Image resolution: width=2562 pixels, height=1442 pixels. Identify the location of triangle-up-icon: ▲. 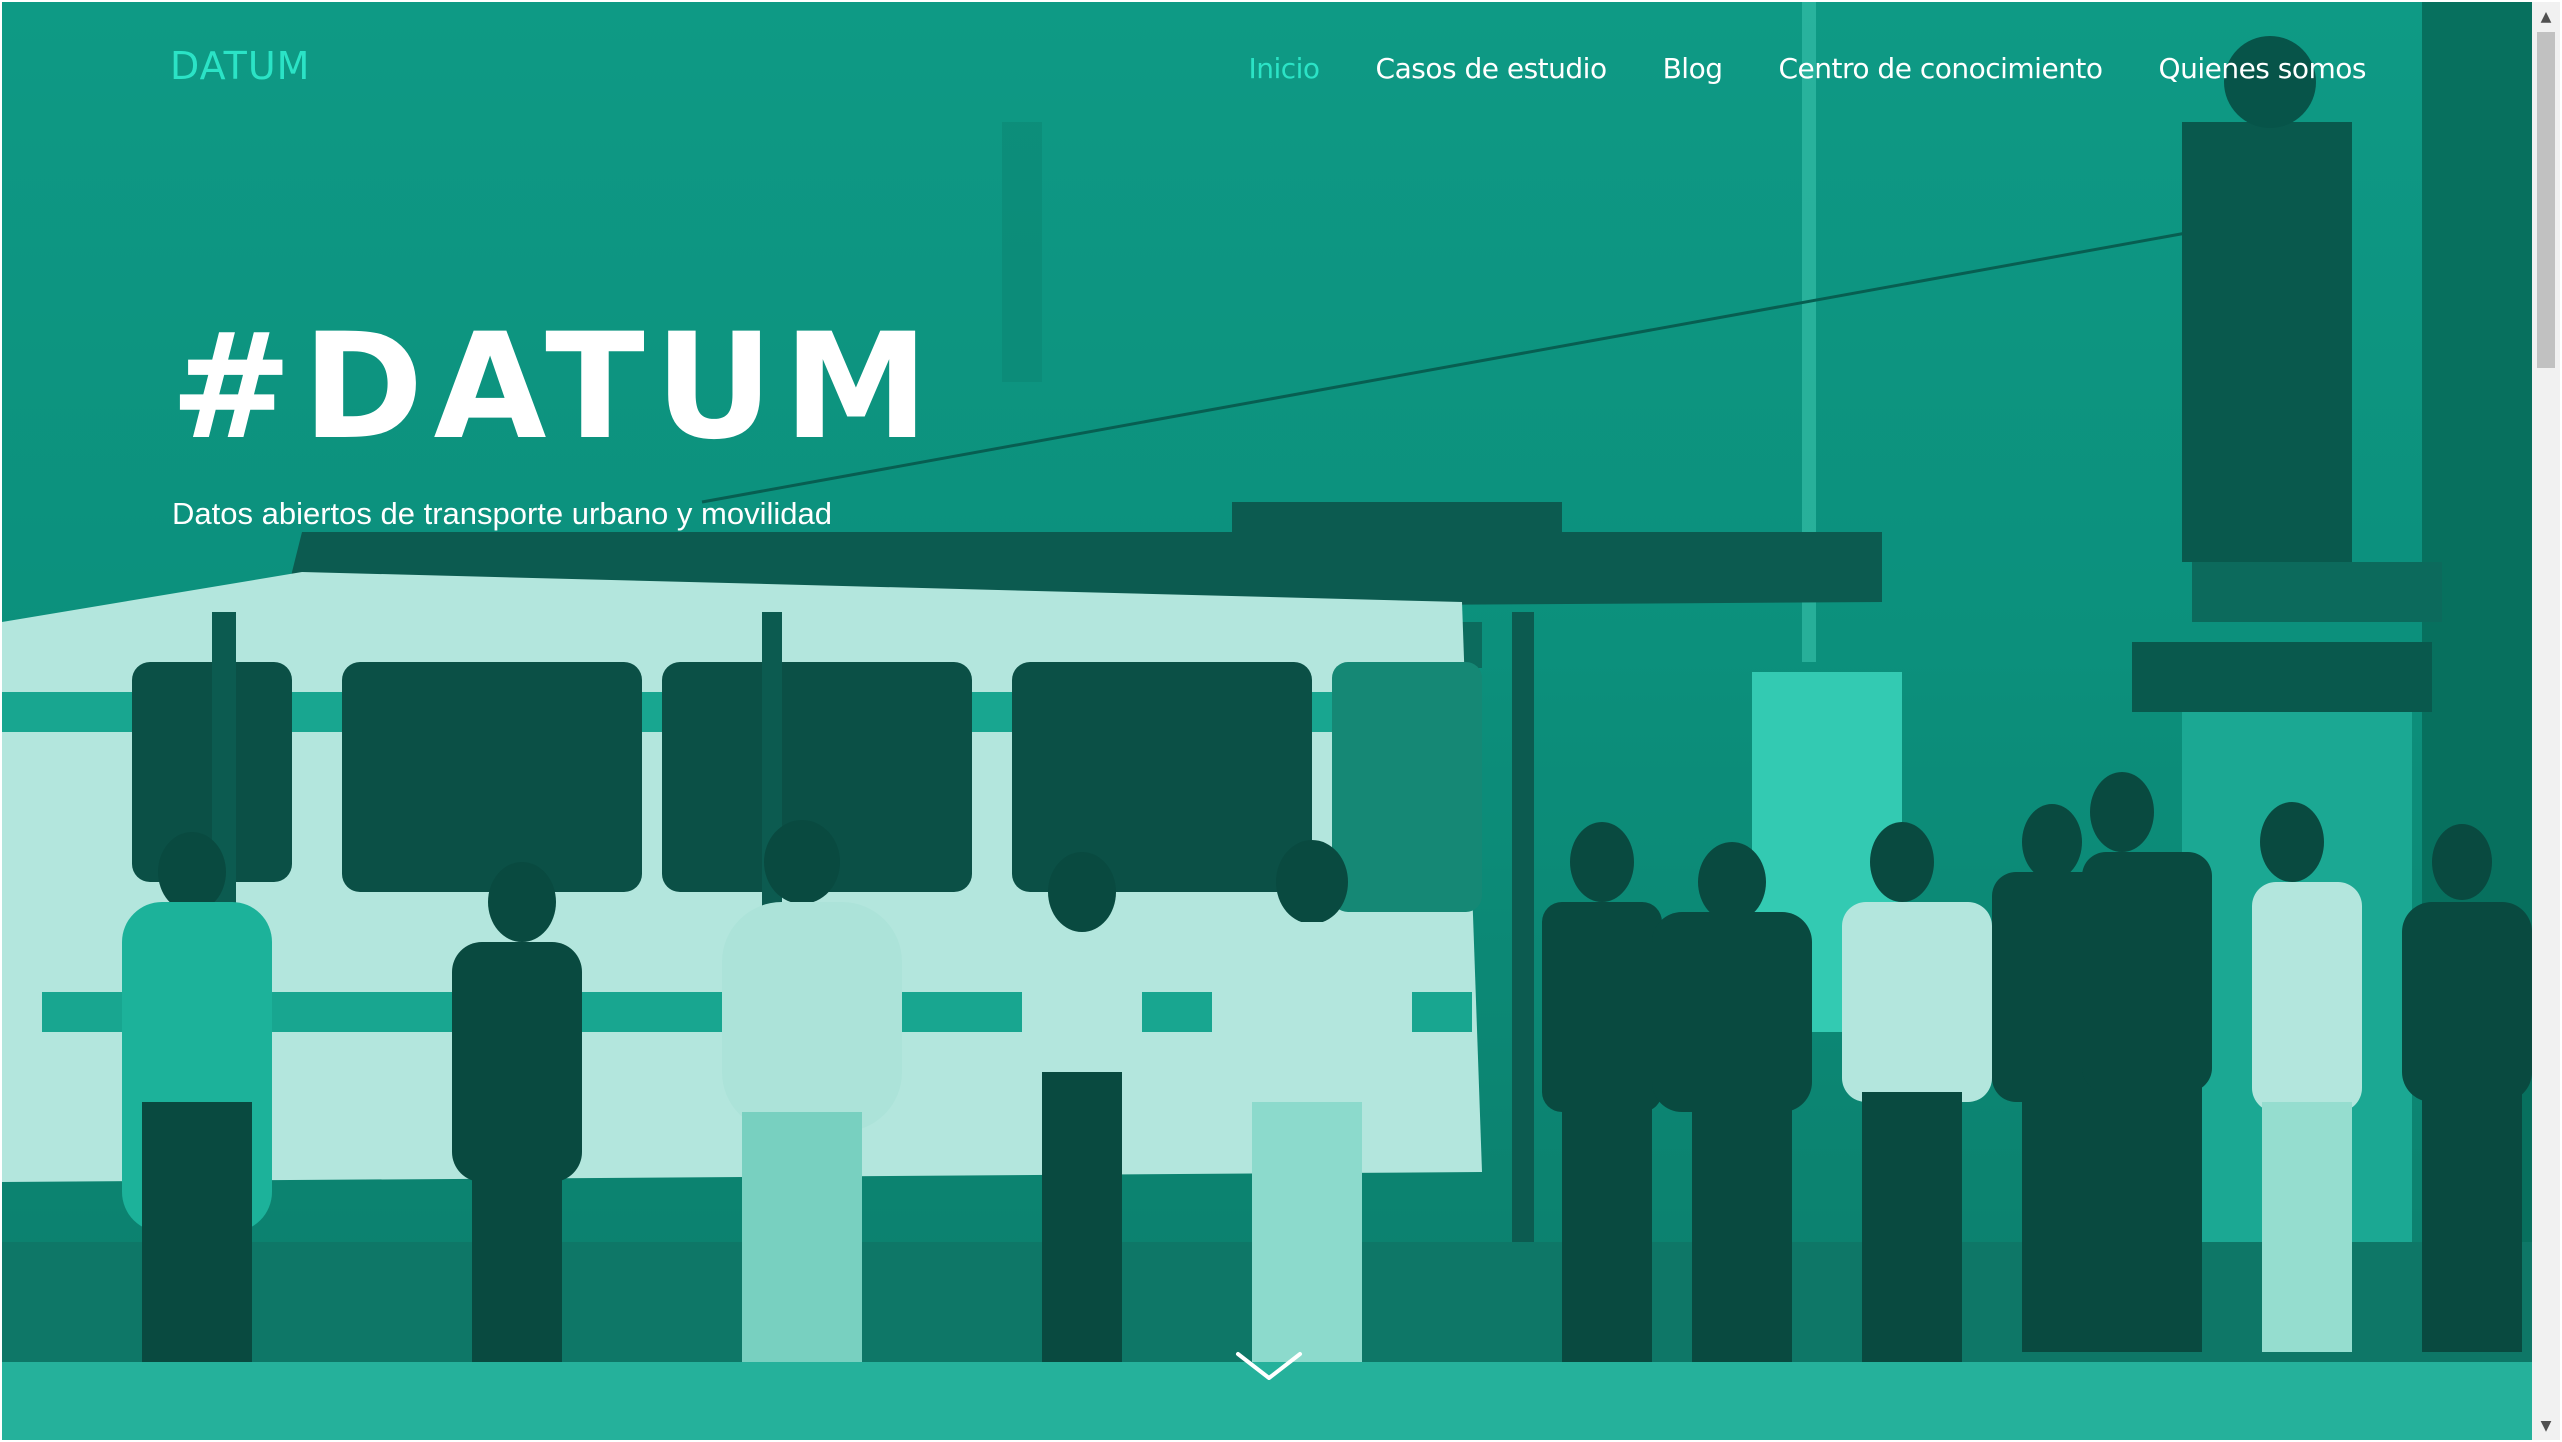
(2546, 16).